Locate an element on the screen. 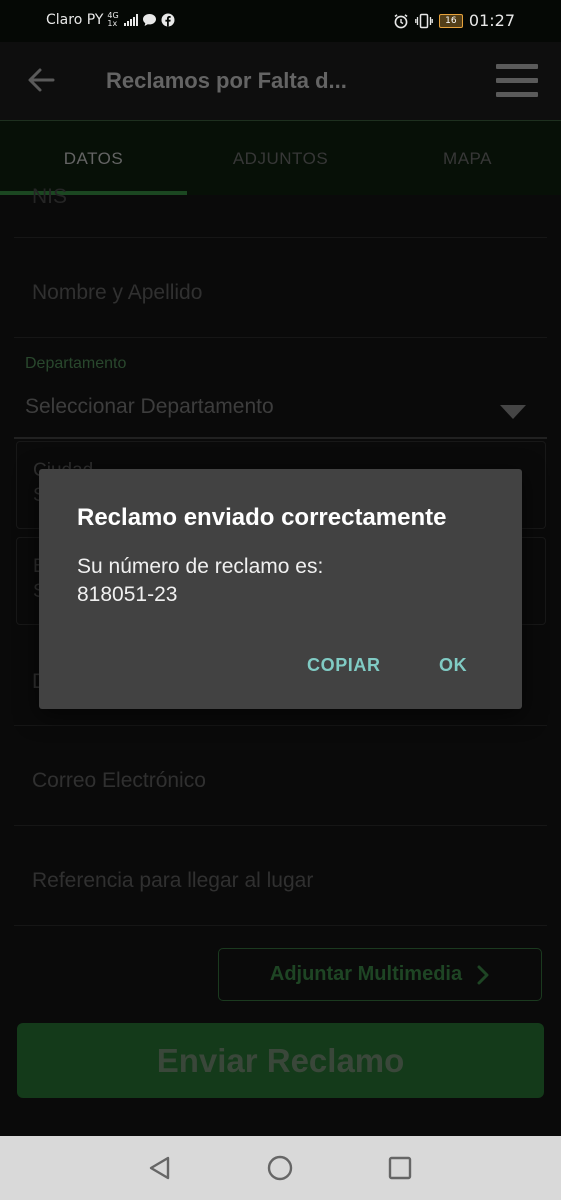  status-time: 01:27 is located at coordinates (491, 20).